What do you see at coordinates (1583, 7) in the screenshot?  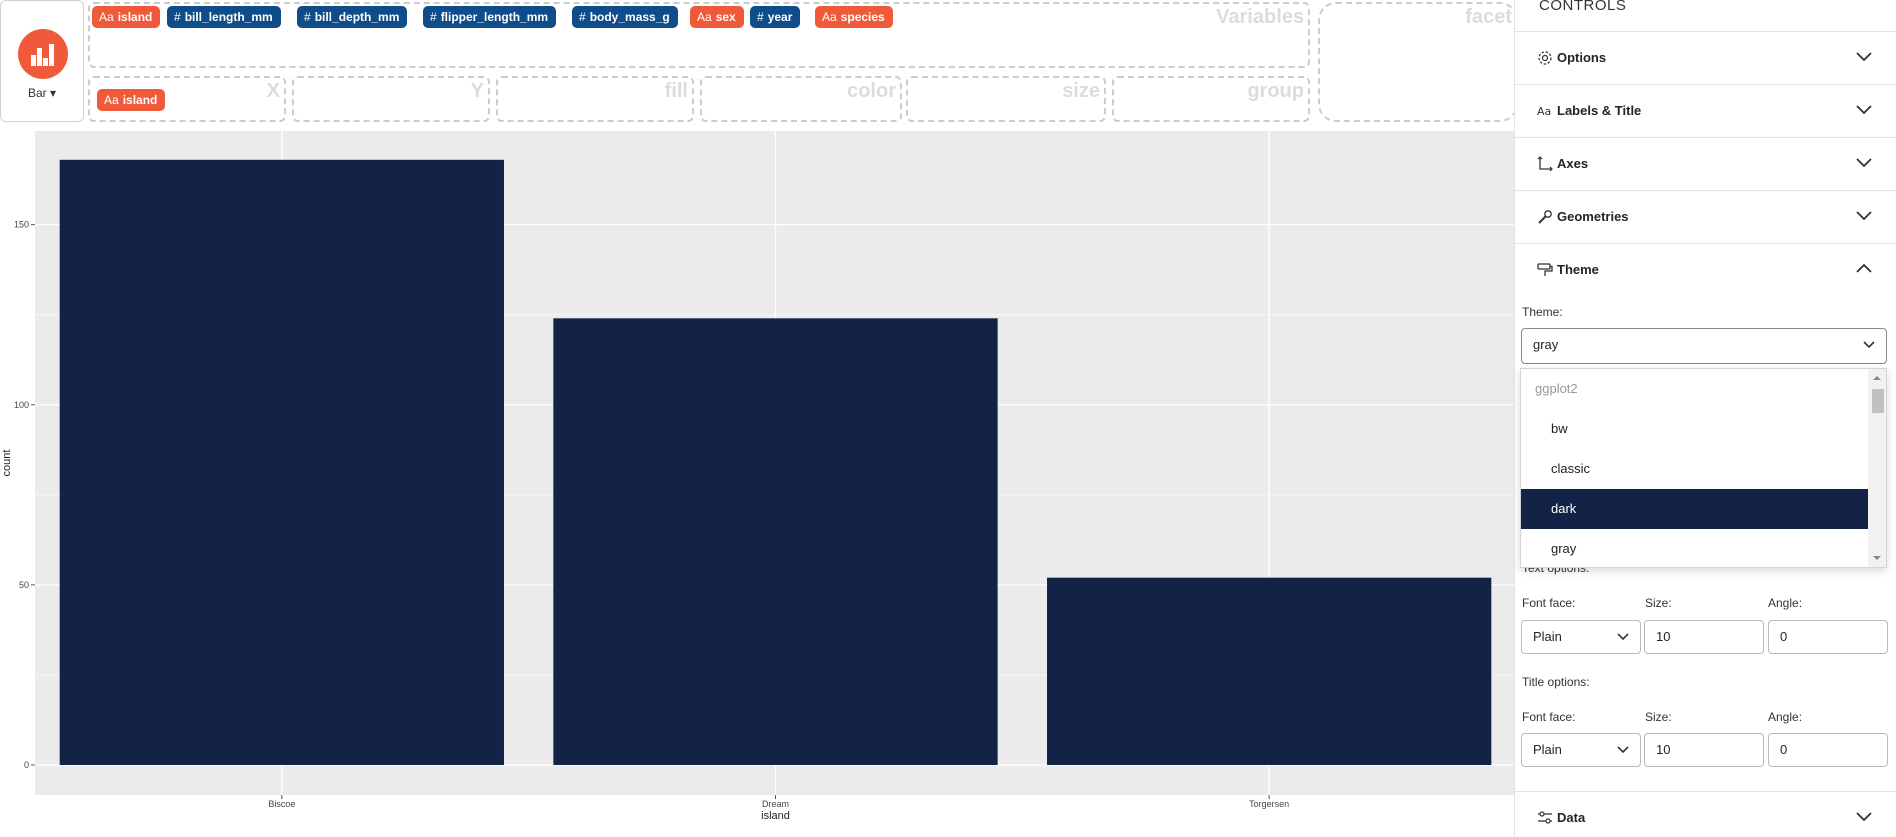 I see `controls-title: CONTROLS` at bounding box center [1583, 7].